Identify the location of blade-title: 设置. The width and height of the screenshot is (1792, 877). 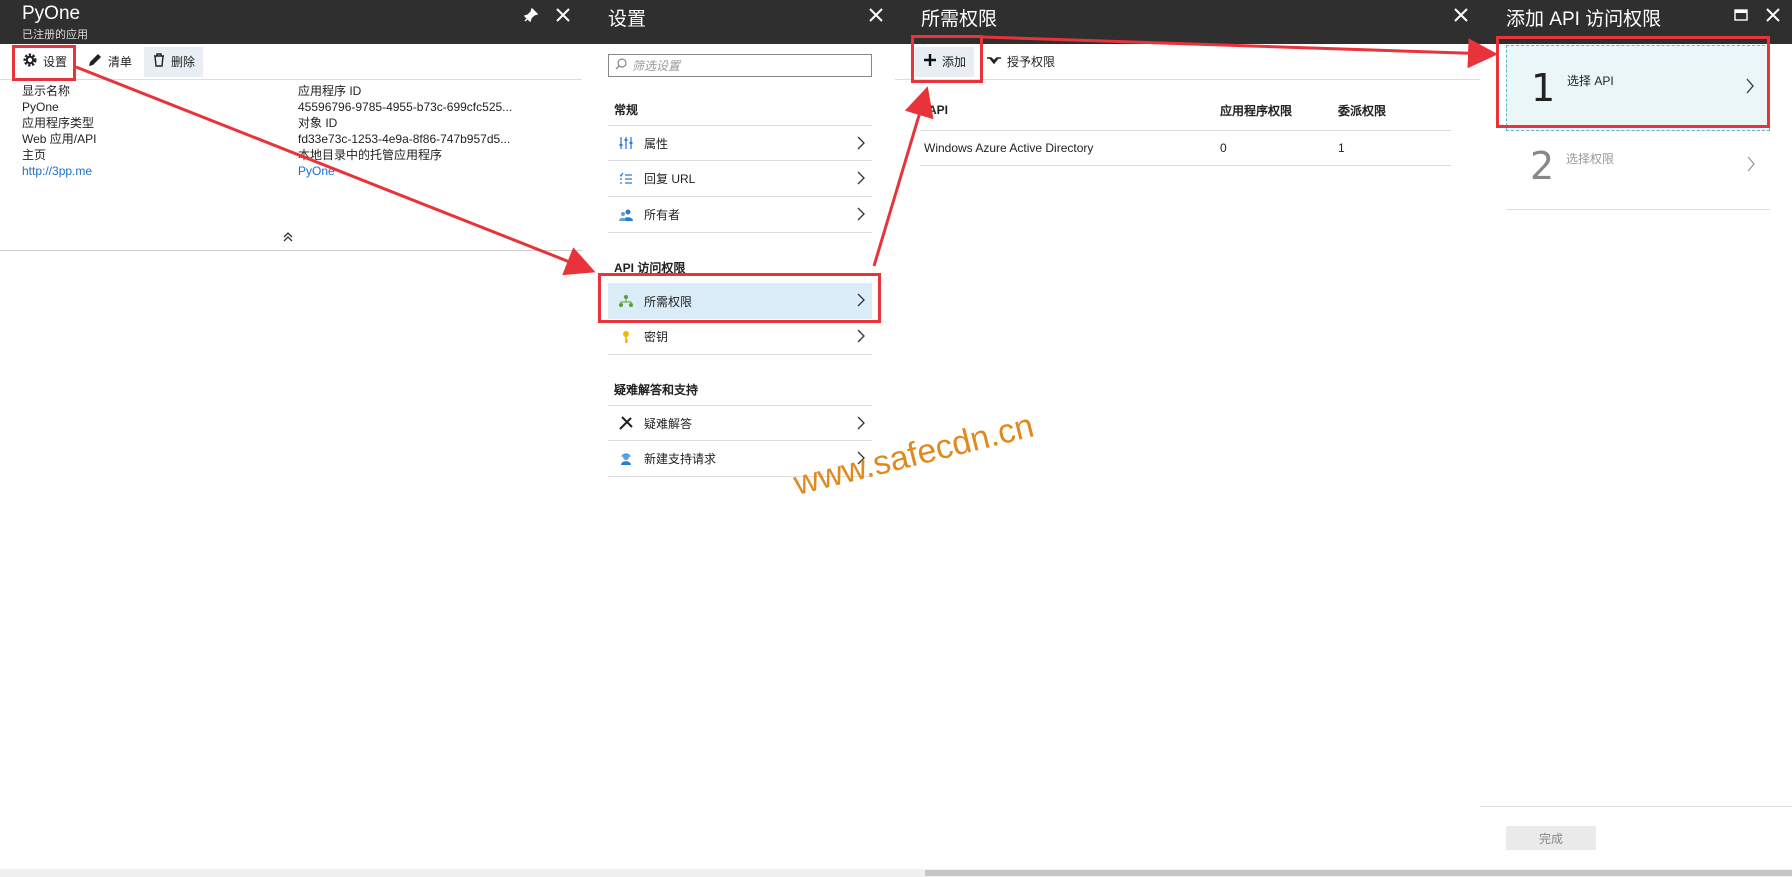
(627, 19).